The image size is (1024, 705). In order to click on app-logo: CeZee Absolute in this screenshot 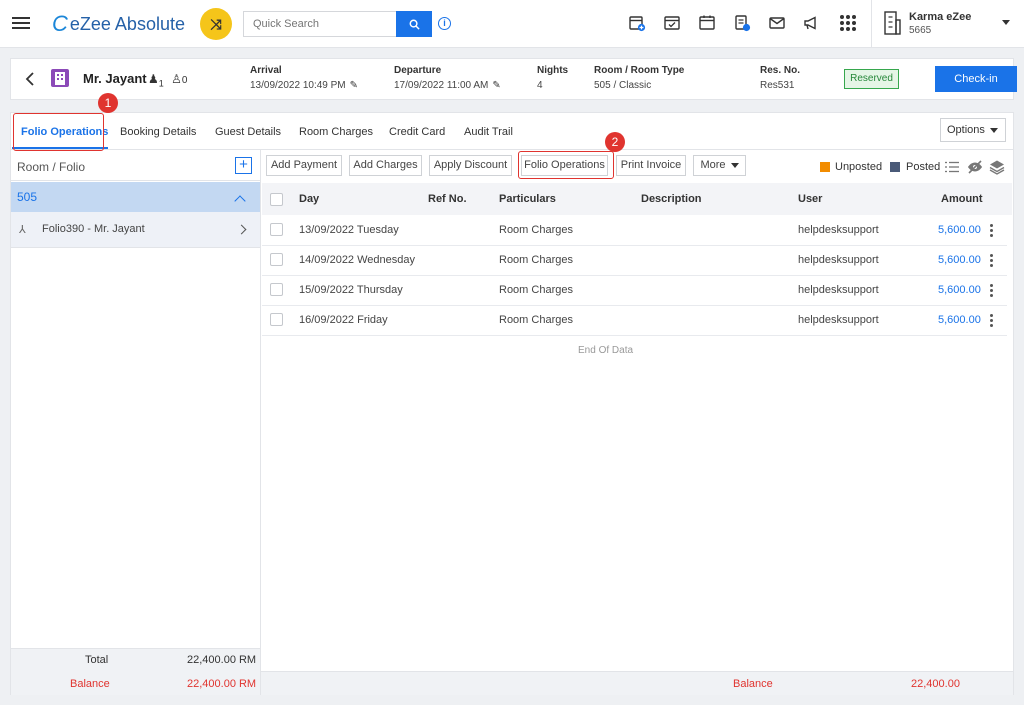, I will do `click(118, 24)`.